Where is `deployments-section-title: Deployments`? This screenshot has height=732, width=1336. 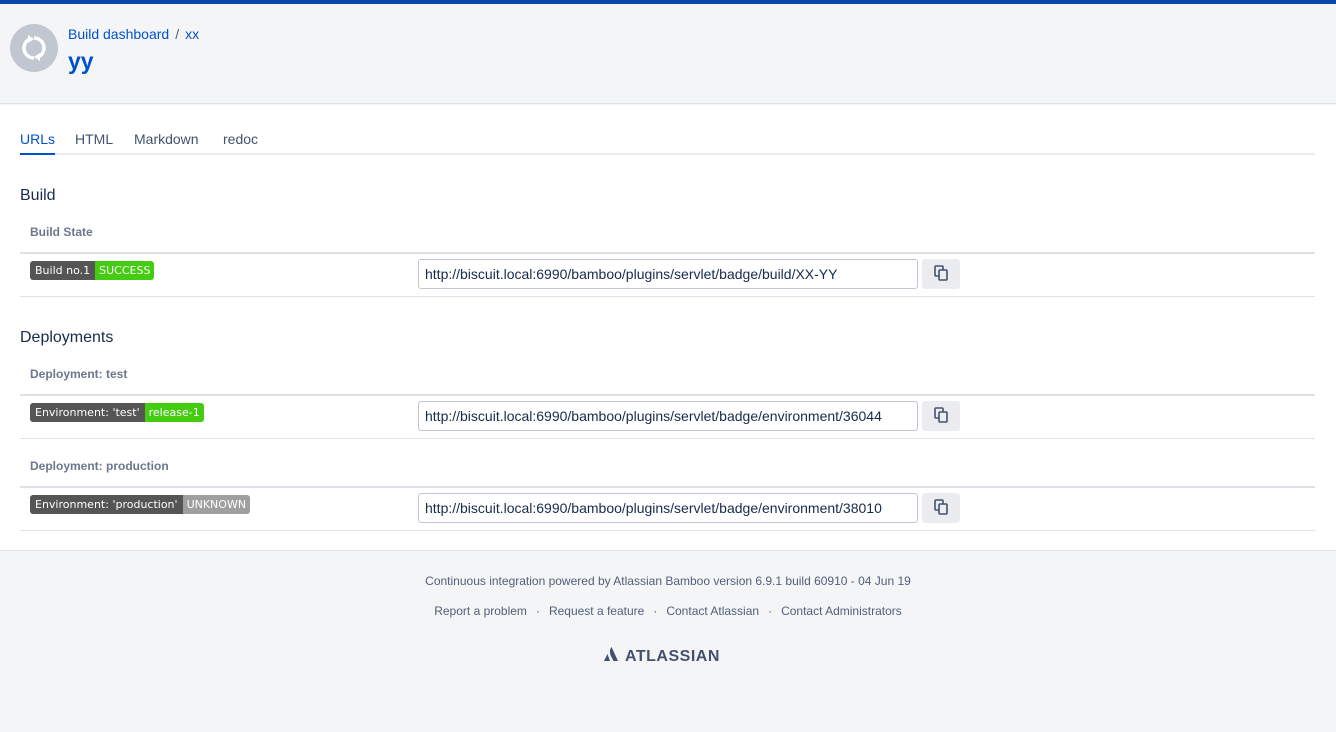
deployments-section-title: Deployments is located at coordinates (67, 337).